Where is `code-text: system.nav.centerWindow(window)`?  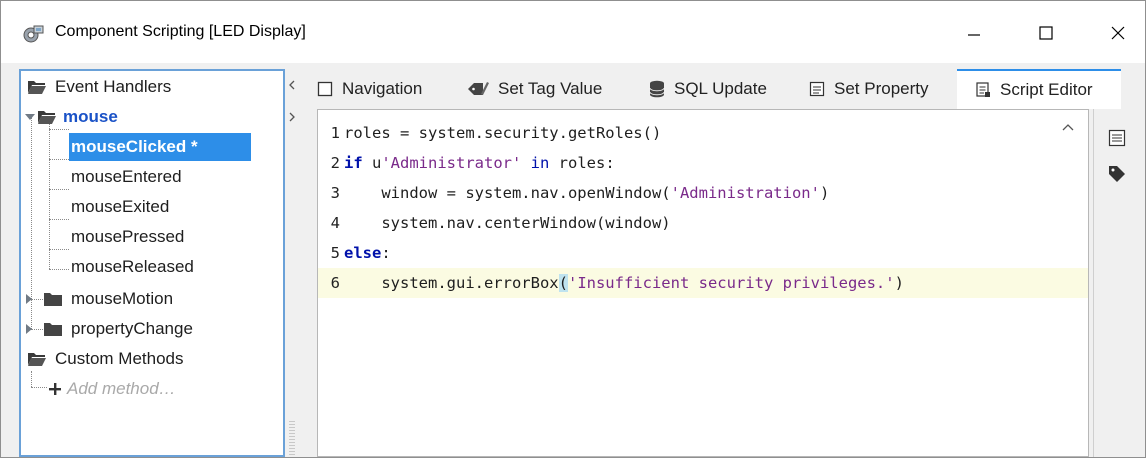
code-text: system.nav.centerWindow(window) is located at coordinates (507, 223).